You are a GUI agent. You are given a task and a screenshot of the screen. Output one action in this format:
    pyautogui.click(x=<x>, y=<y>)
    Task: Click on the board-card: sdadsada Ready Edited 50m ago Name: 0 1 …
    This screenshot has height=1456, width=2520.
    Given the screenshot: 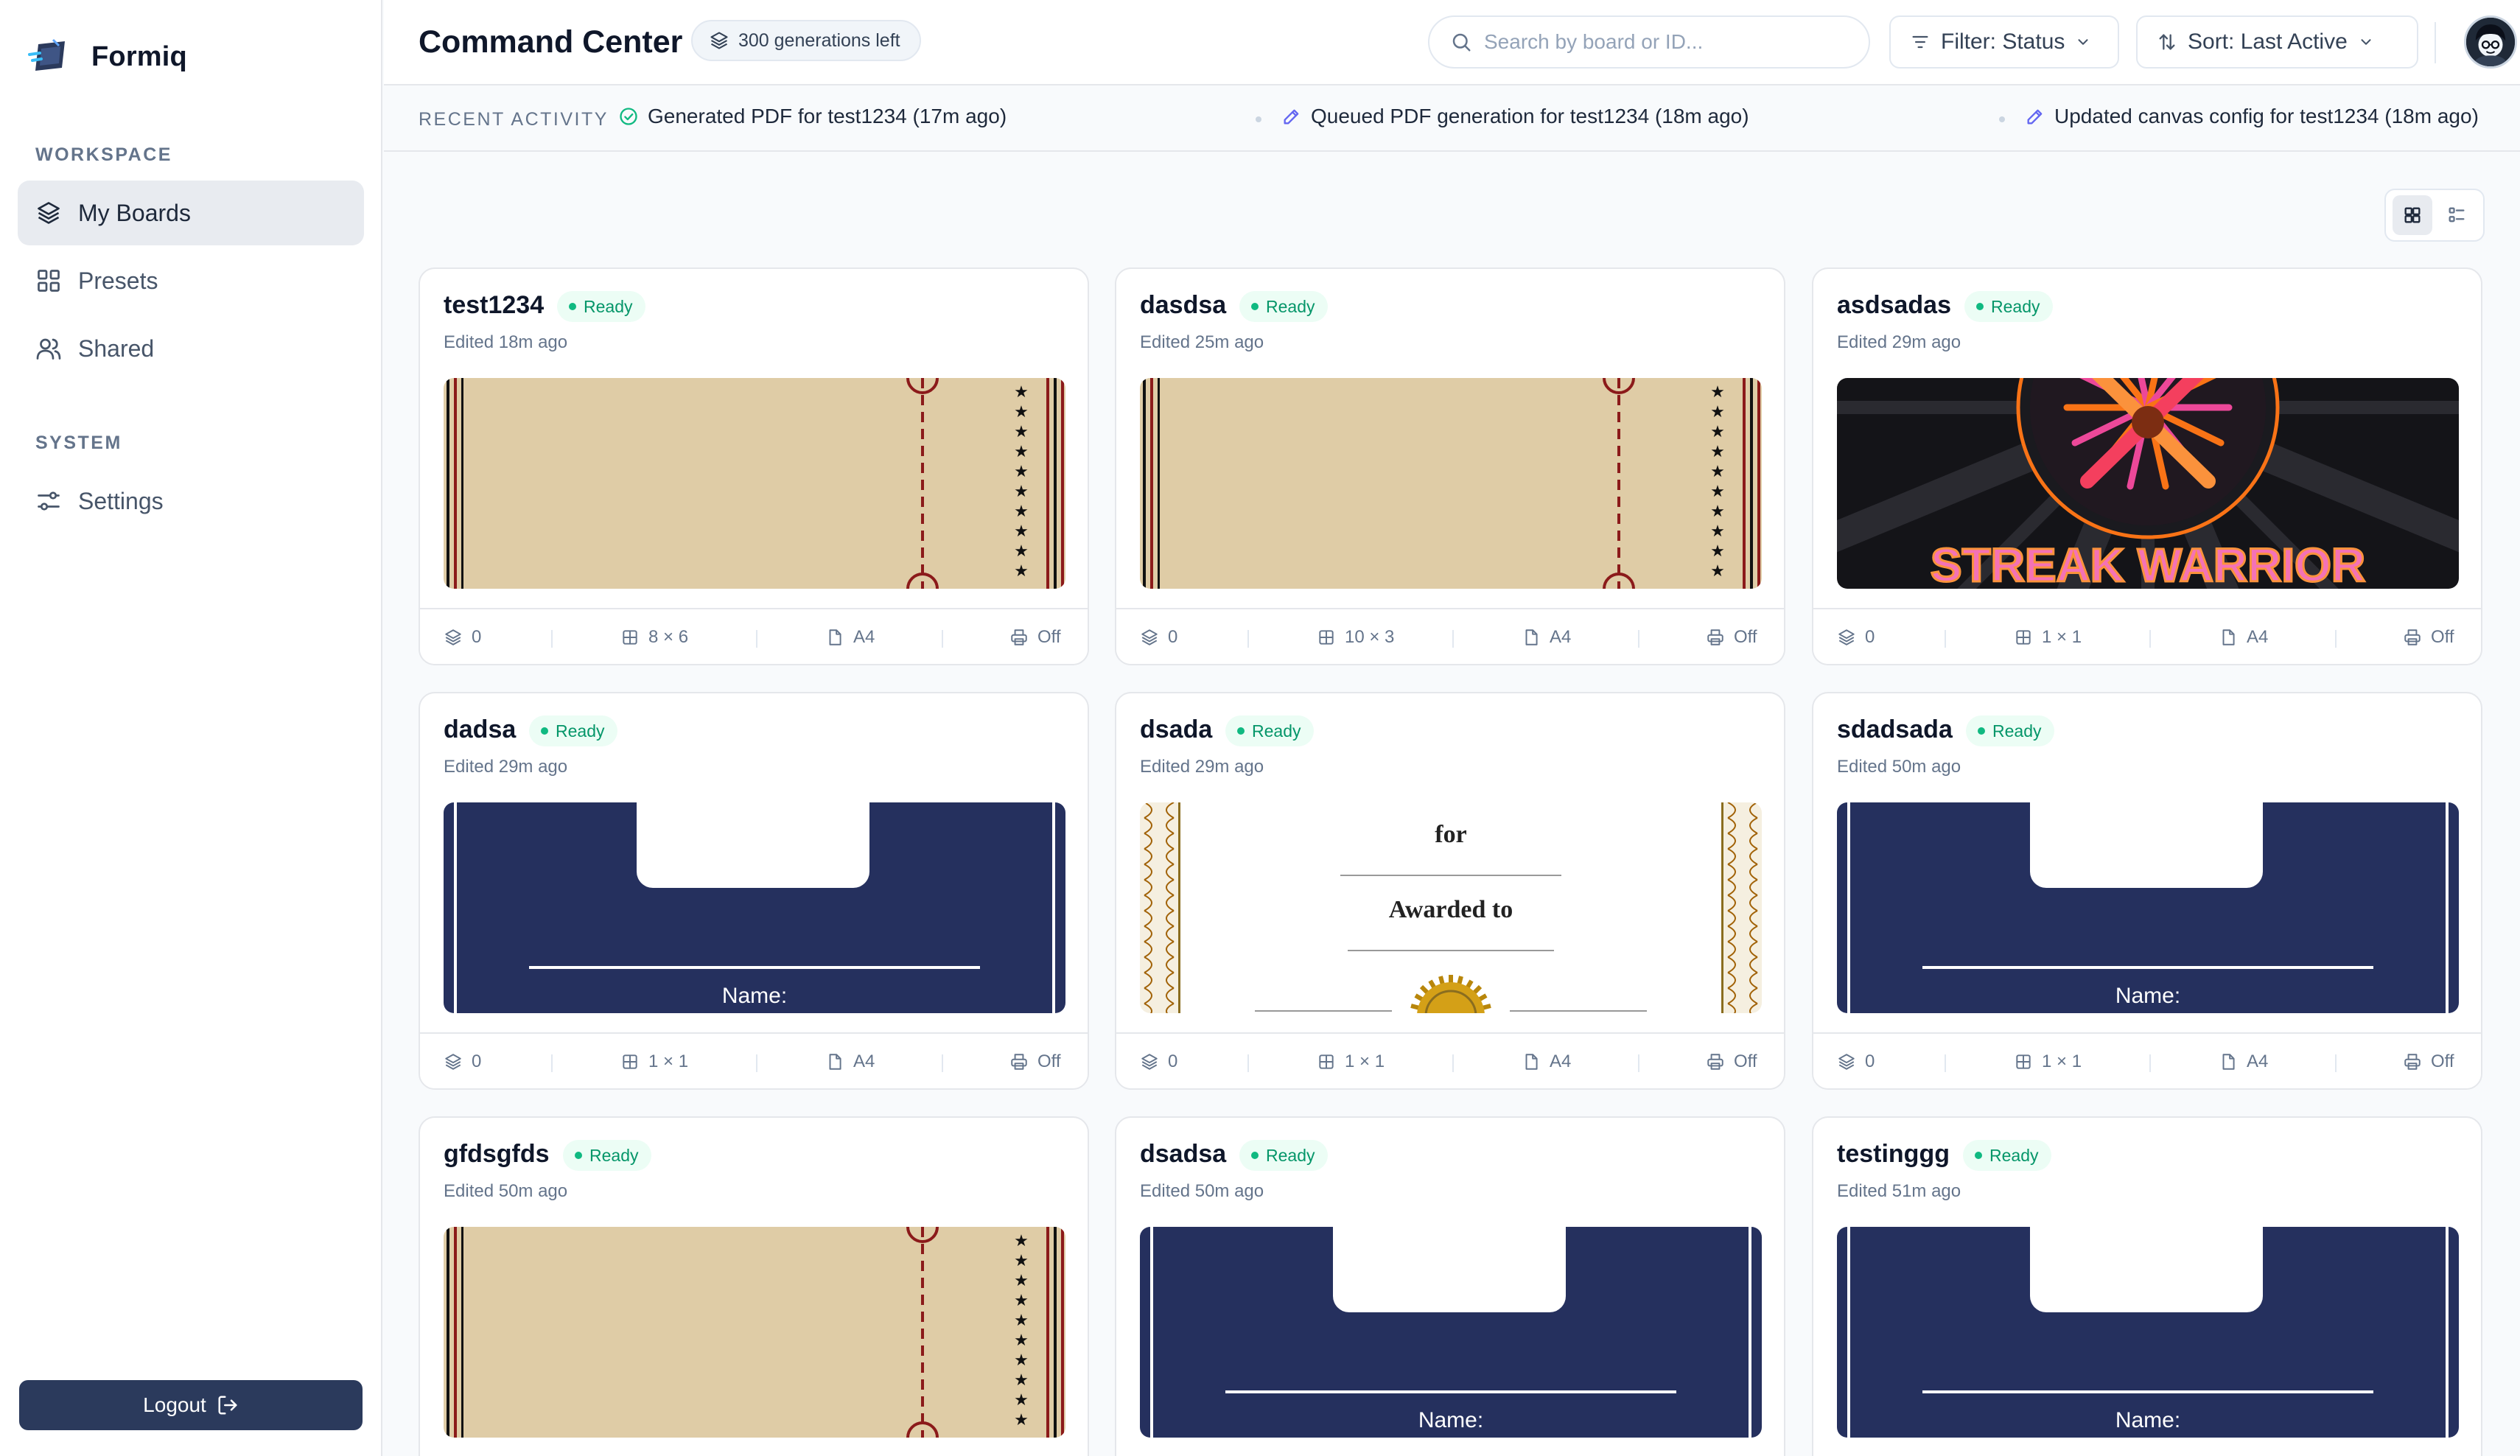 What is the action you would take?
    pyautogui.click(x=2147, y=891)
    